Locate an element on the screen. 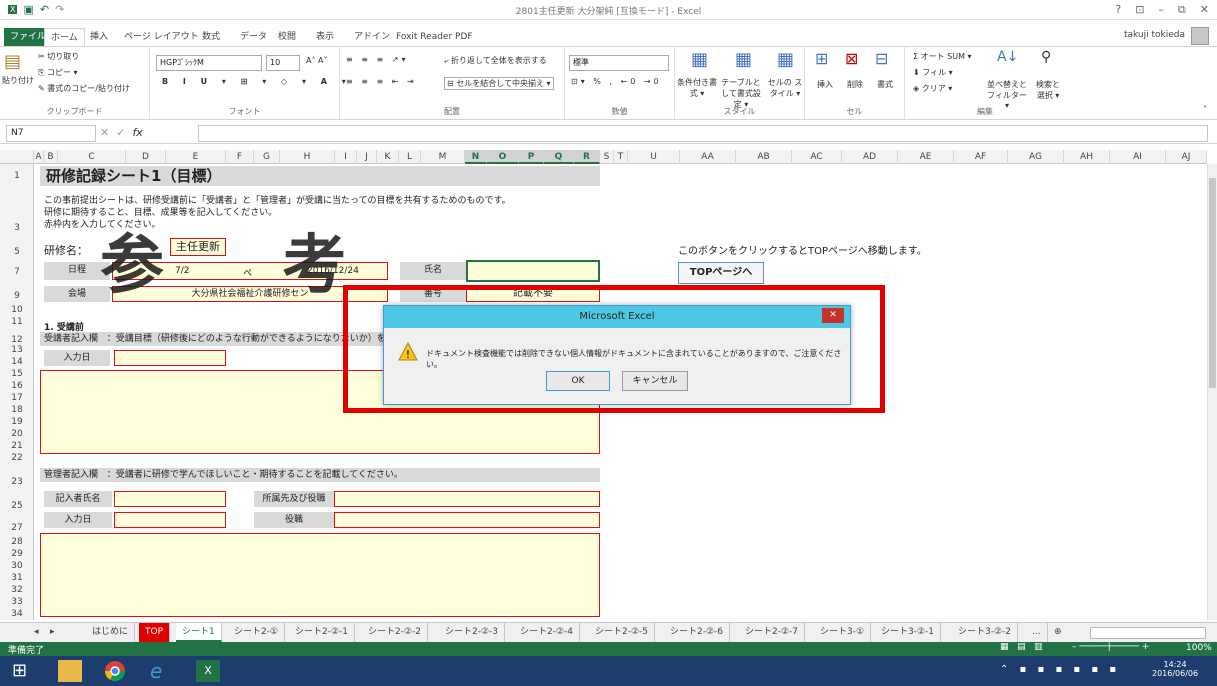 This screenshot has width=1217, height=686. row-header: 20 is located at coordinates (17, 434).